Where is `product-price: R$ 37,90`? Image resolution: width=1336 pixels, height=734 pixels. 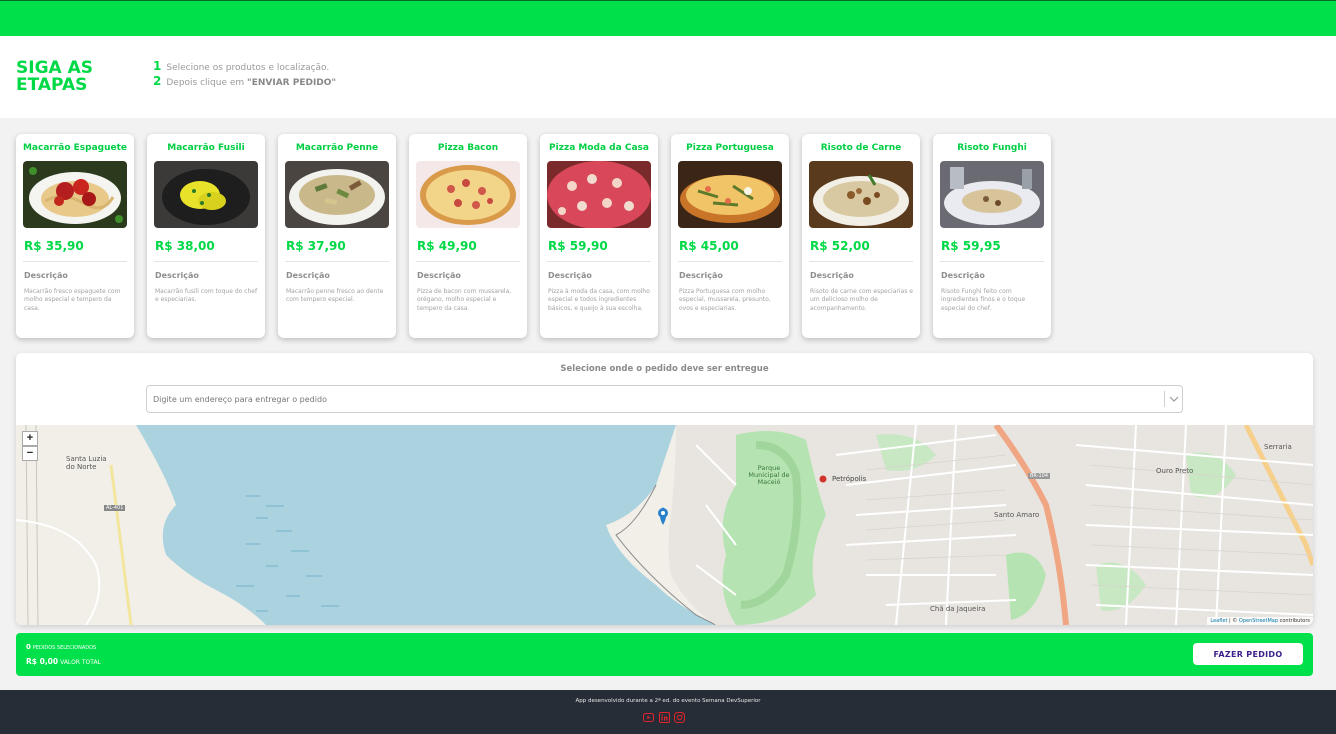 product-price: R$ 37,90 is located at coordinates (316, 246).